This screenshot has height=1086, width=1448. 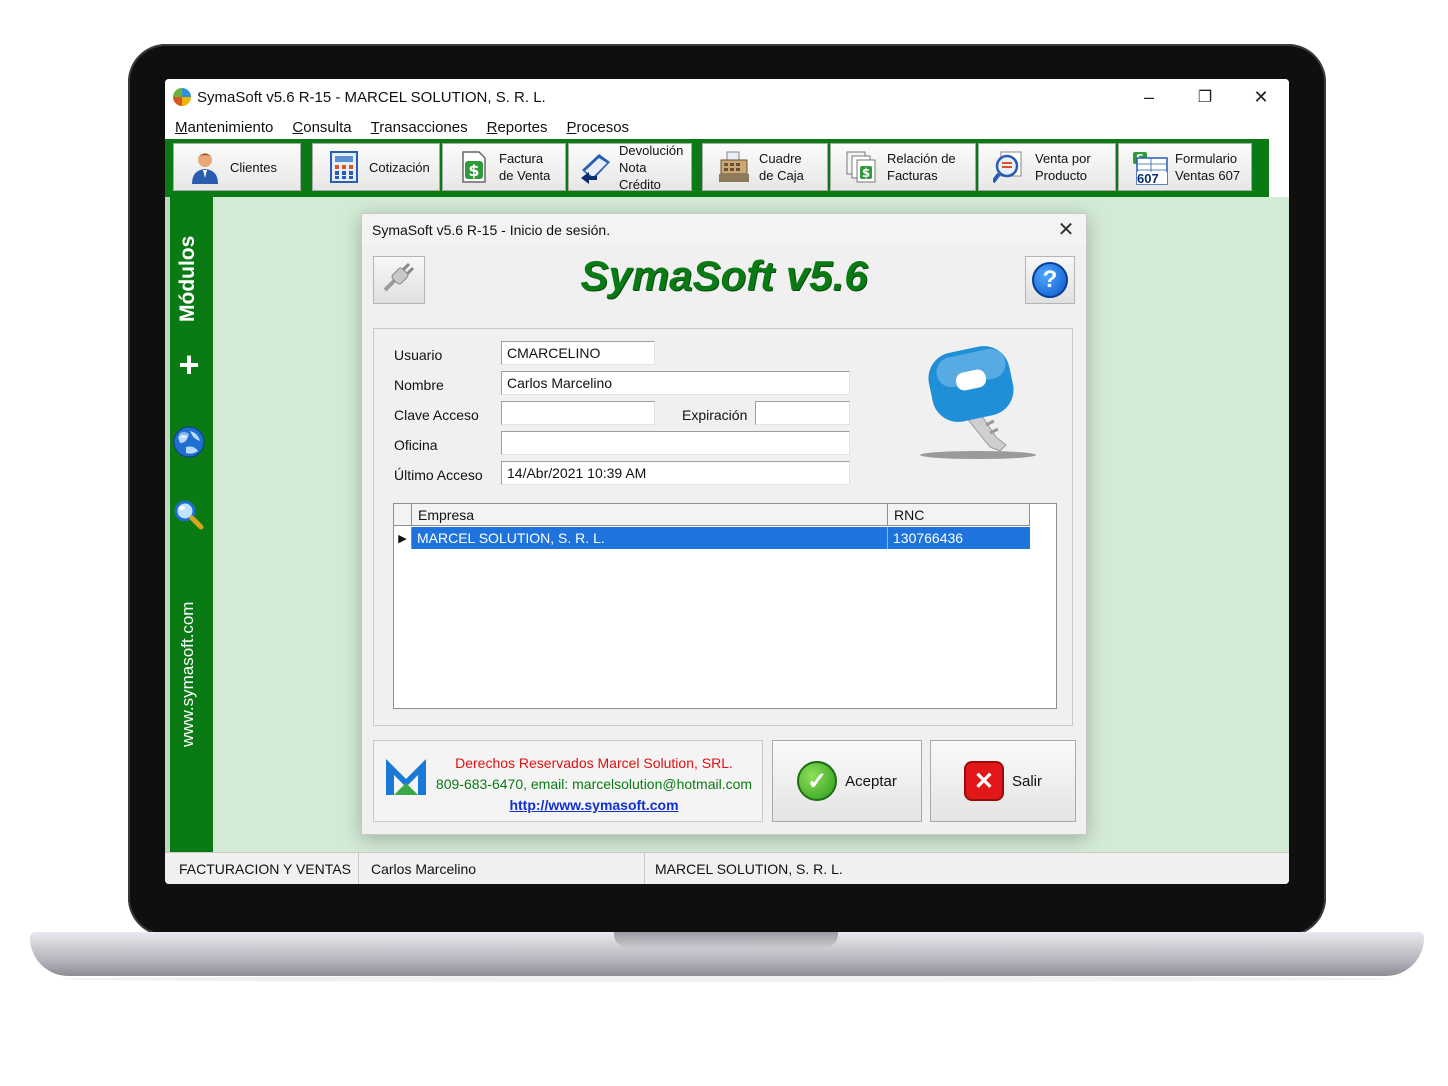 What do you see at coordinates (724, 275) in the screenshot?
I see `brand-title: SymaSoft v5.6` at bounding box center [724, 275].